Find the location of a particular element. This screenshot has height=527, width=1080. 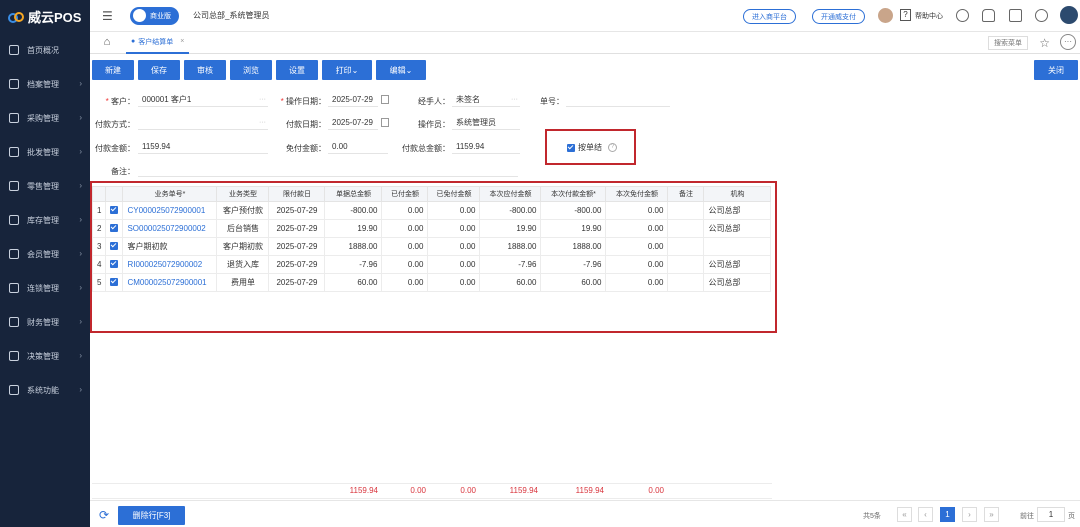

pay-date-field: 2025-07-29 is located at coordinates (353, 122).